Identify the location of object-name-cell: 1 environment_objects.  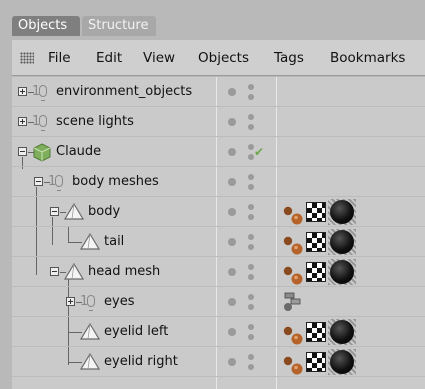
(114, 92).